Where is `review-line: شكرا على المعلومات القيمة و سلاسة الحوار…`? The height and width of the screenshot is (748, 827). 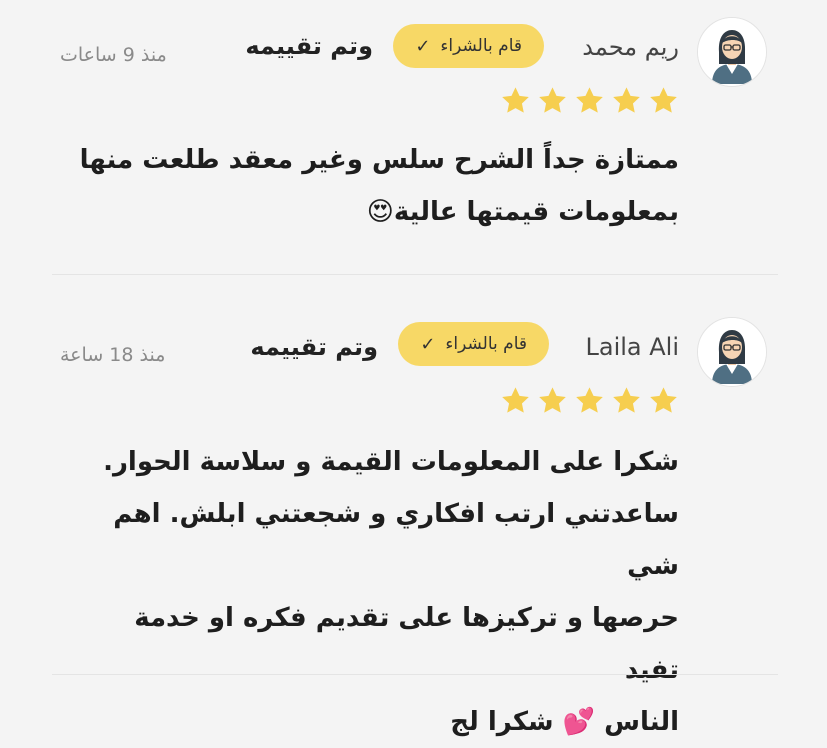 review-line: شكرا على المعلومات القيمة و سلاسة الحوار… is located at coordinates (391, 462).